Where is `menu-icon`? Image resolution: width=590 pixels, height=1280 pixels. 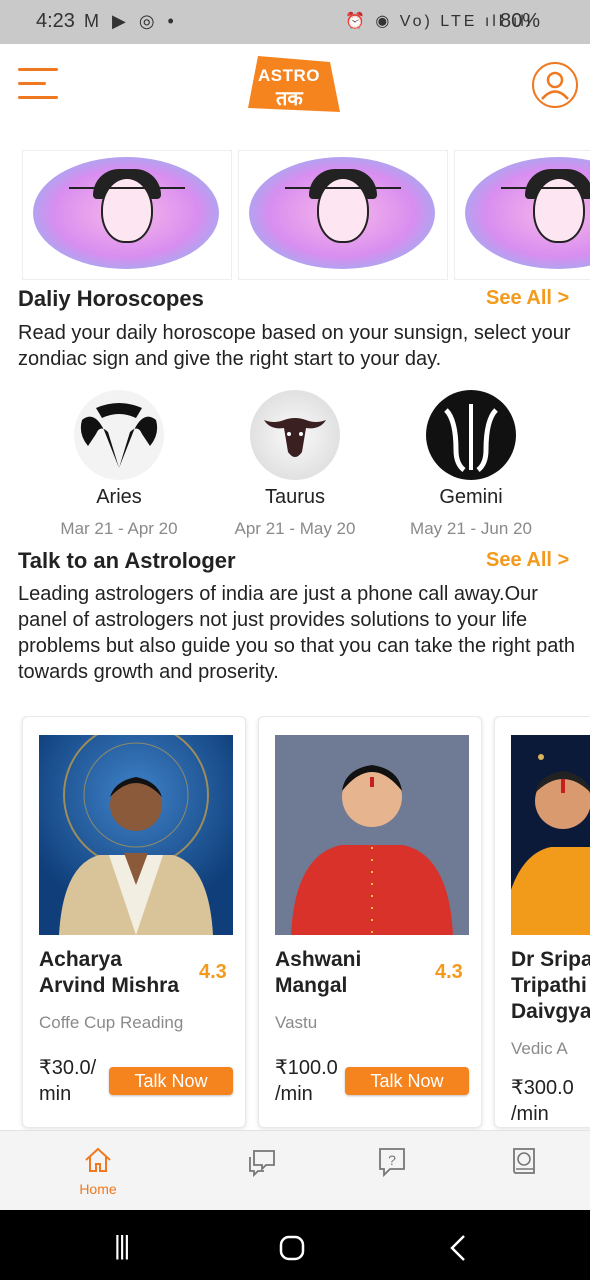 menu-icon is located at coordinates (39, 84).